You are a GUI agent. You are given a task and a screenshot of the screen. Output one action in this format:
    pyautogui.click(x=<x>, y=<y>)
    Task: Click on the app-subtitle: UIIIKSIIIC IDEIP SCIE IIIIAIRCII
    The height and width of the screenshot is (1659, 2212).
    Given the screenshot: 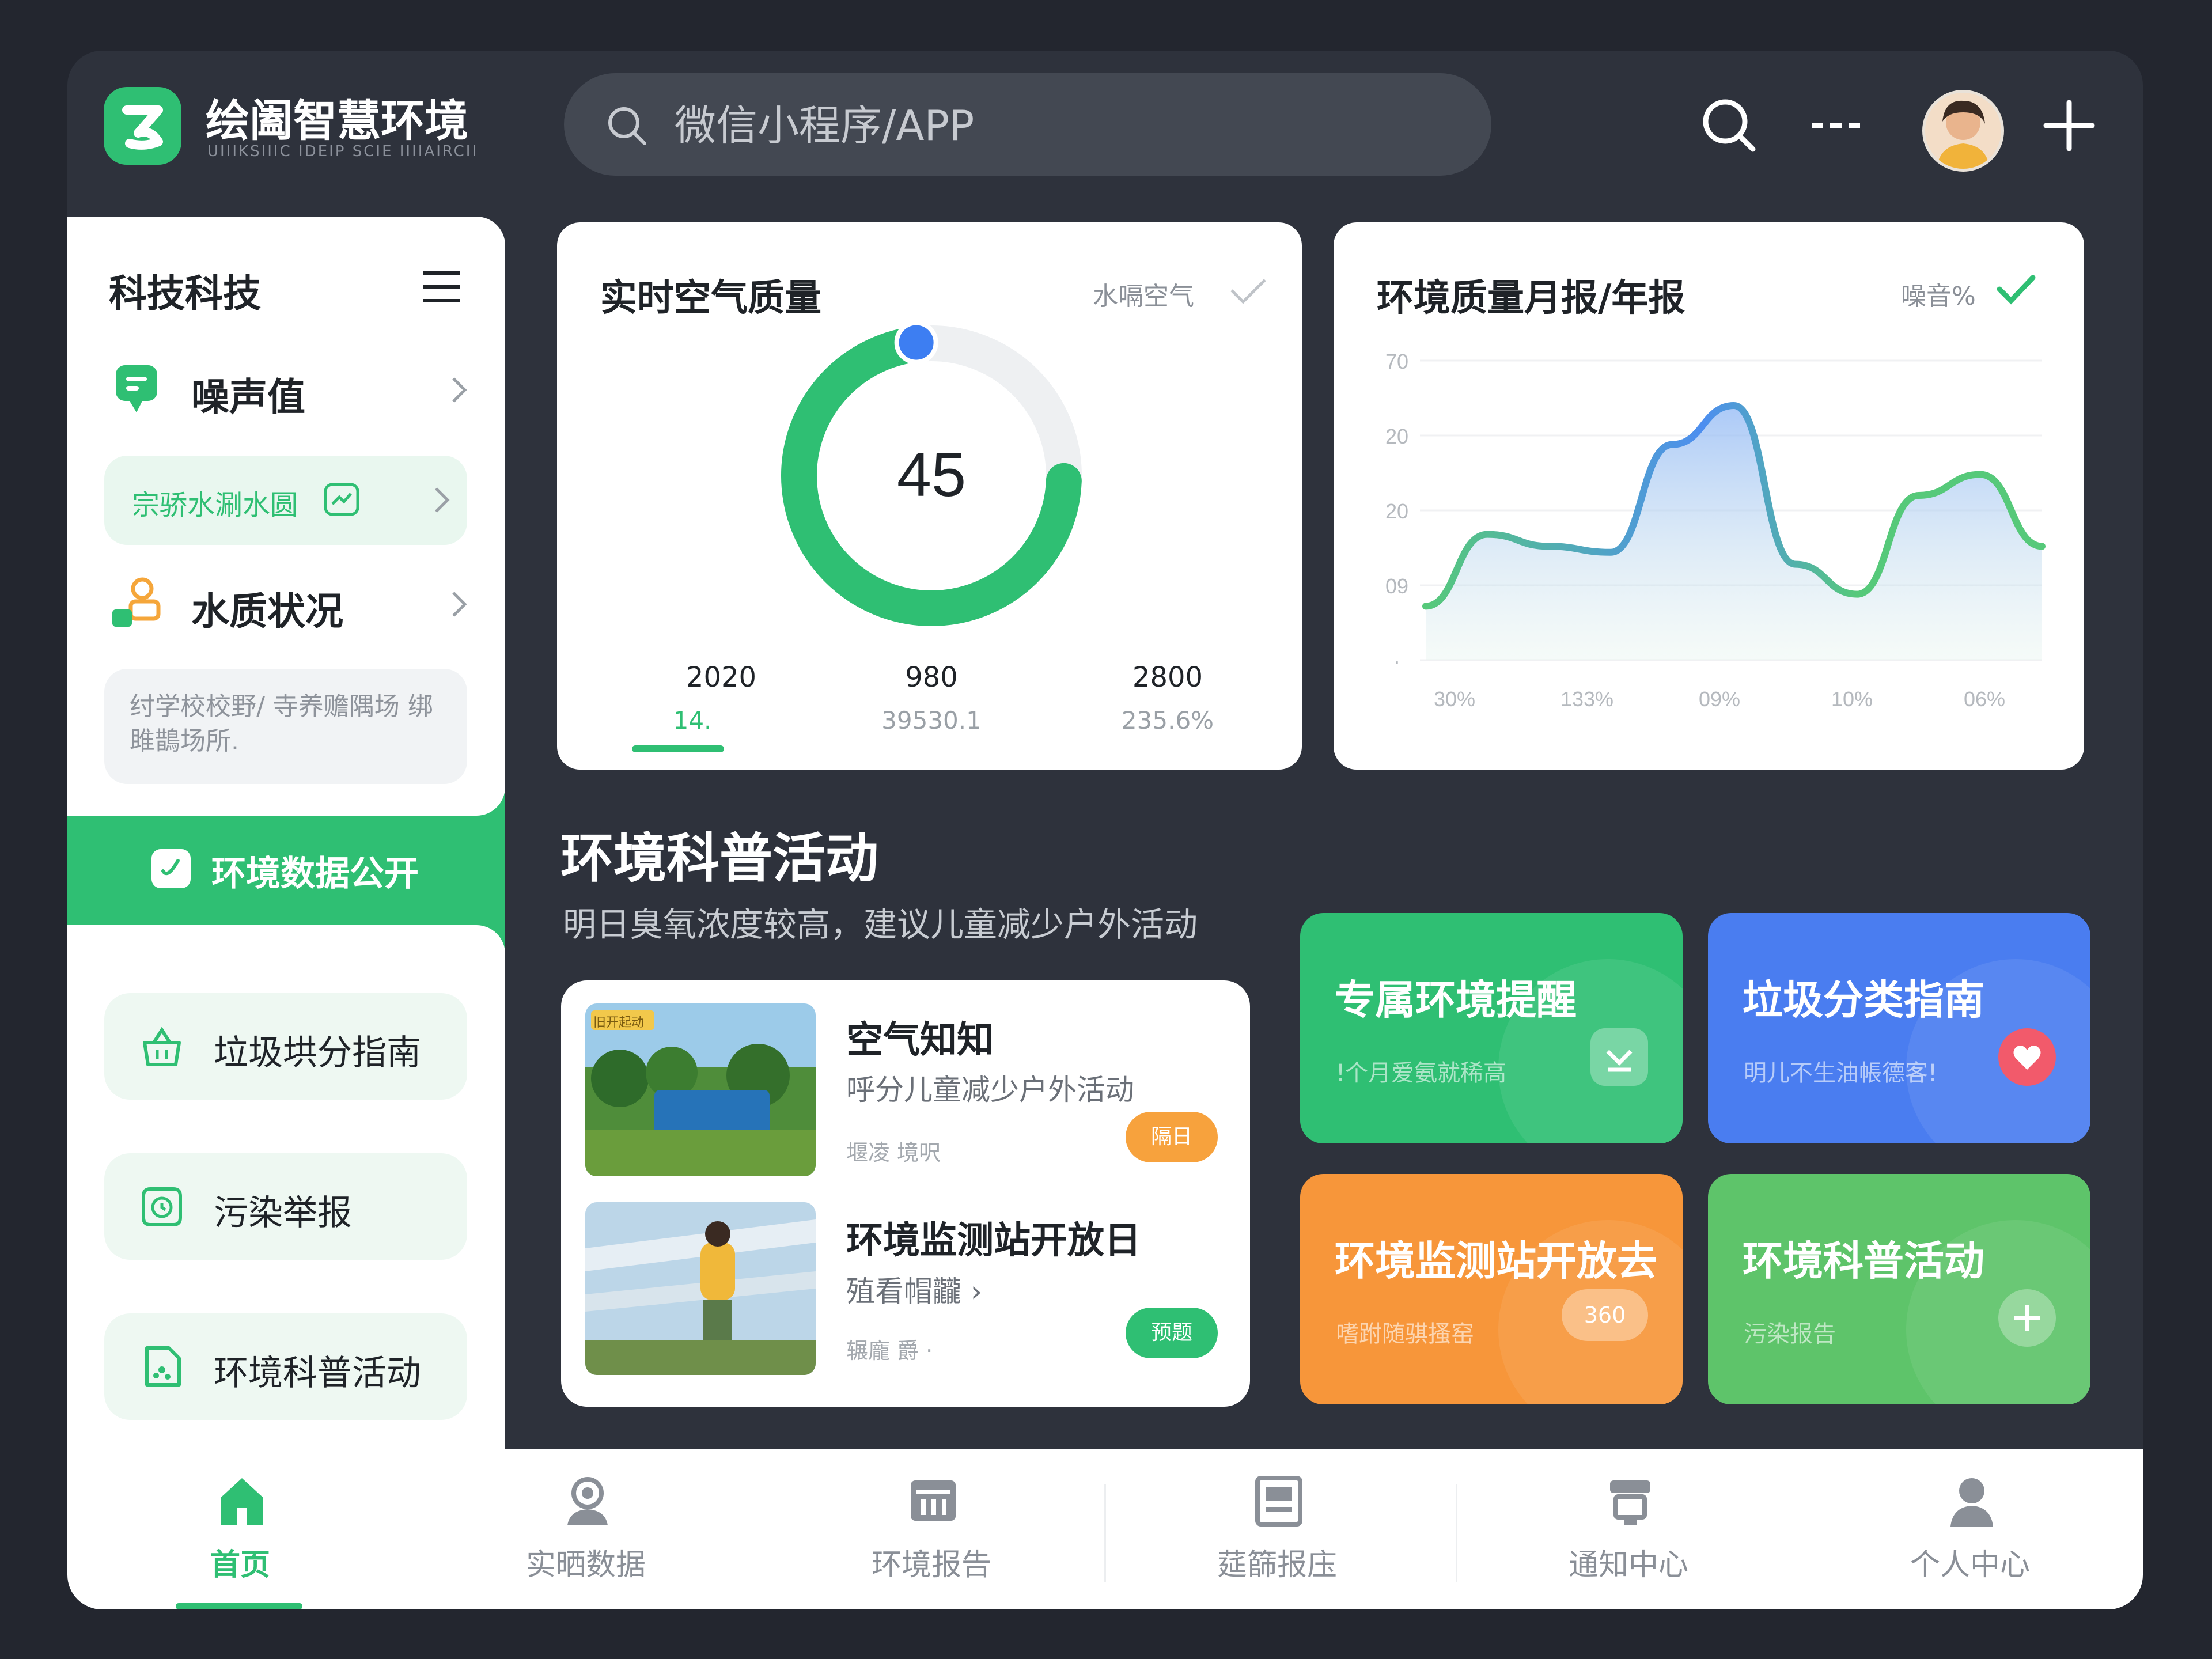 What is the action you would take?
    pyautogui.click(x=343, y=151)
    